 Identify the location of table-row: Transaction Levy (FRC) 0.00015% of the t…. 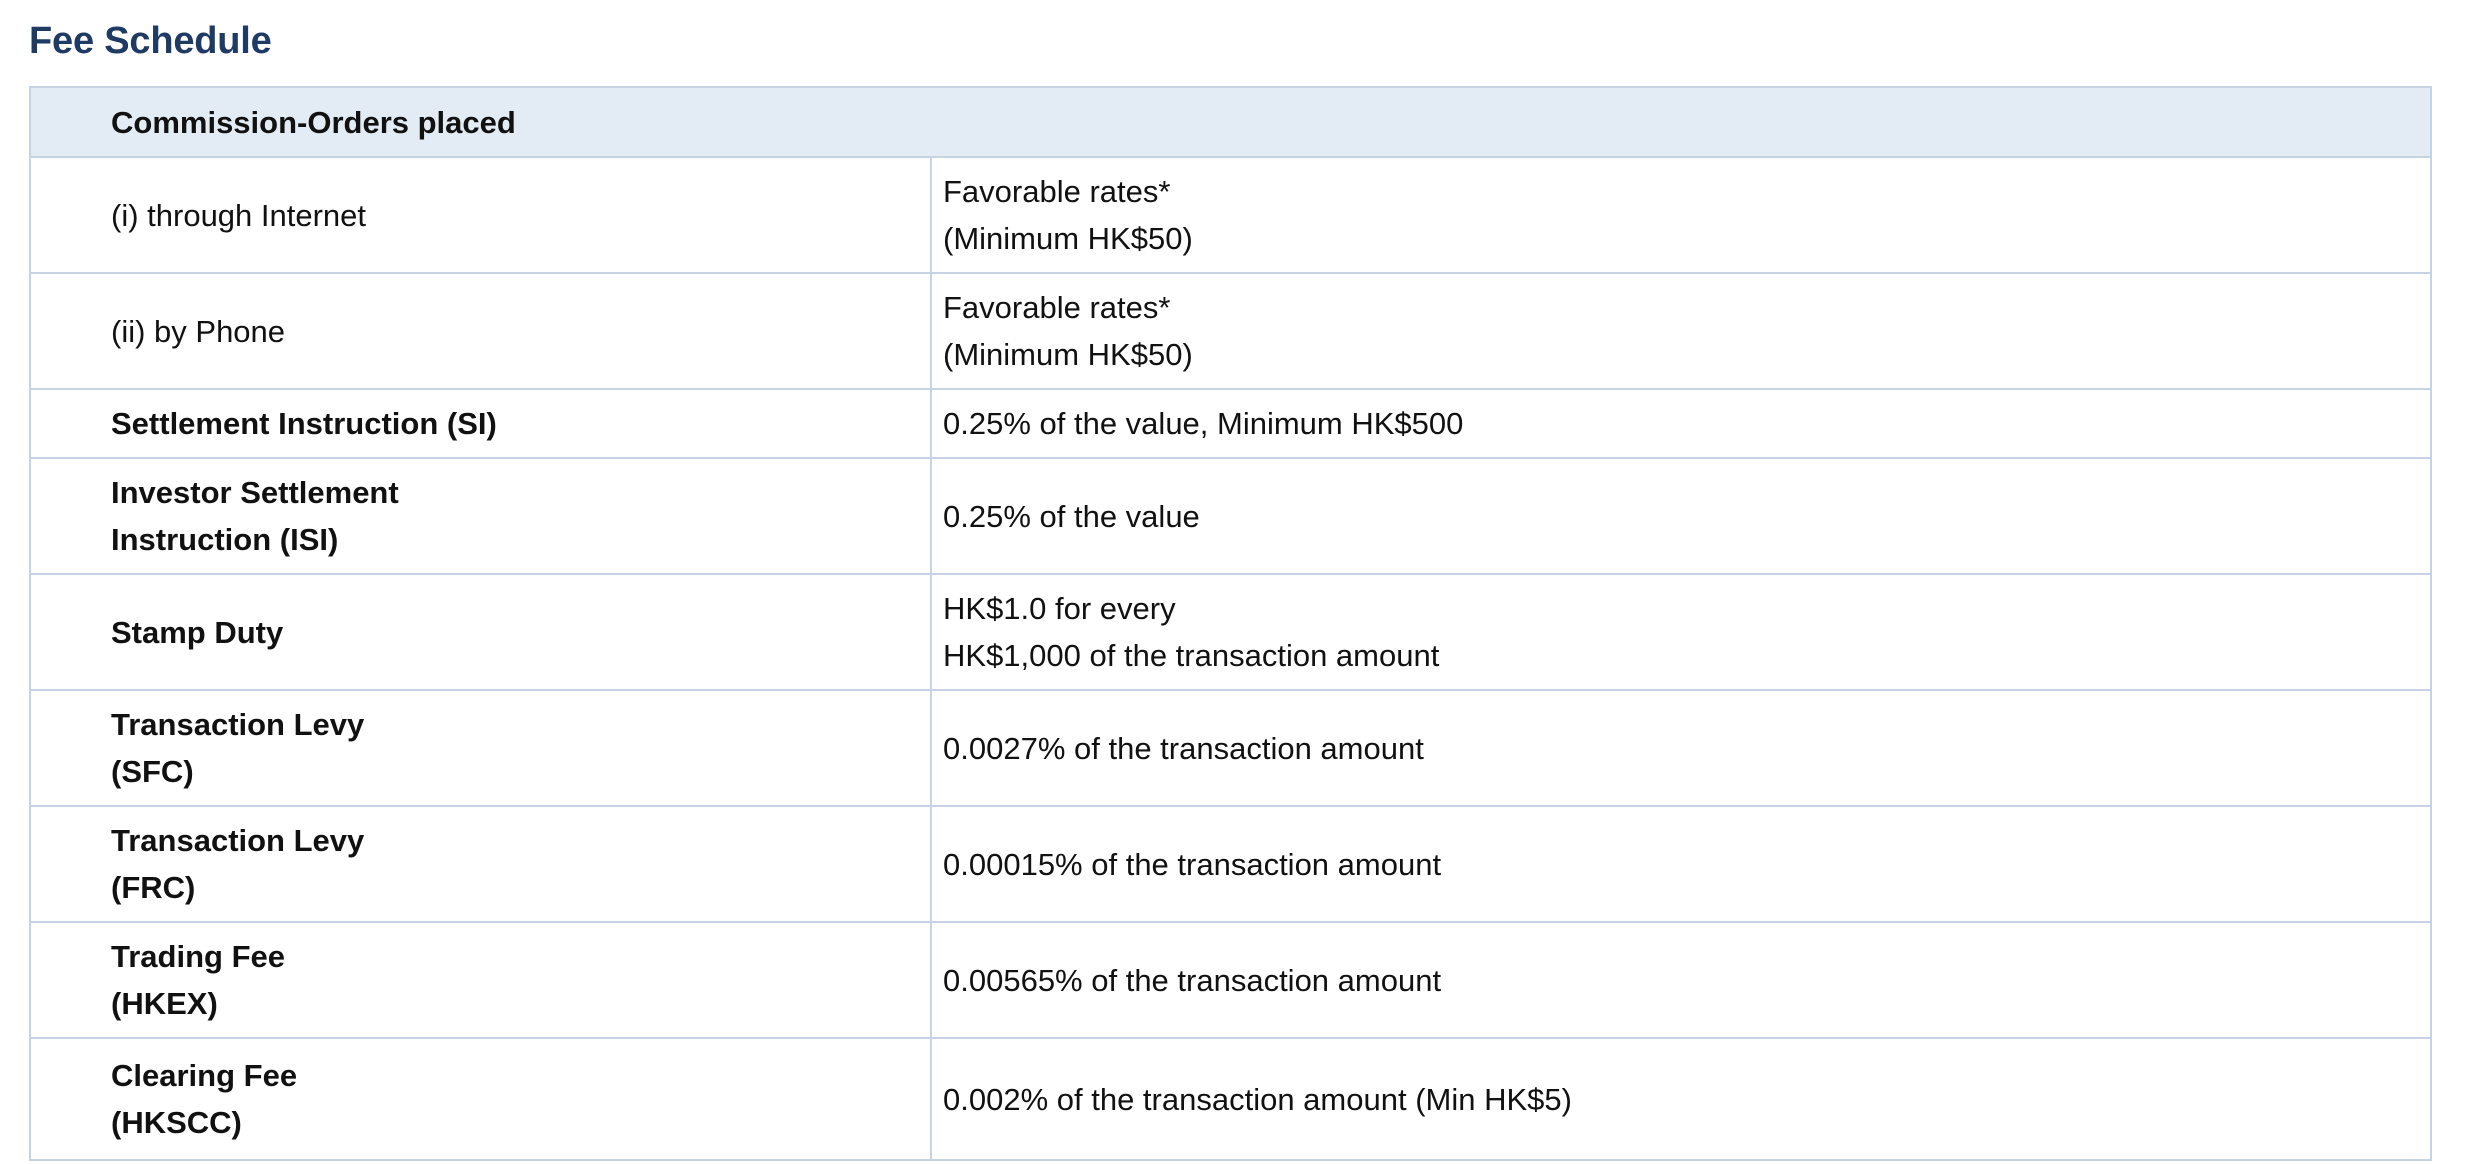
(1230, 864).